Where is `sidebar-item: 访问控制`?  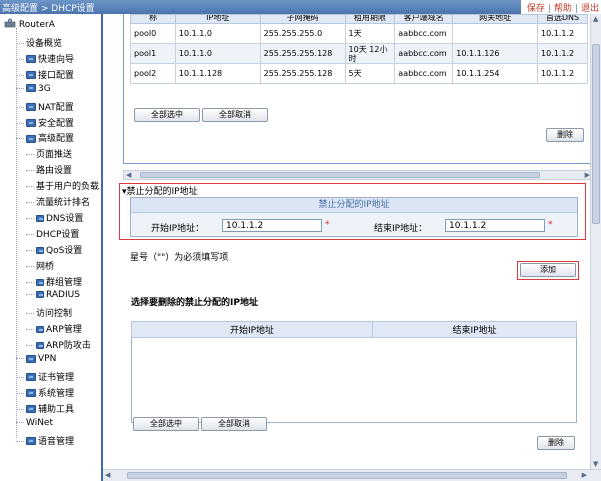 sidebar-item: 访问控制 is located at coordinates (49, 312).